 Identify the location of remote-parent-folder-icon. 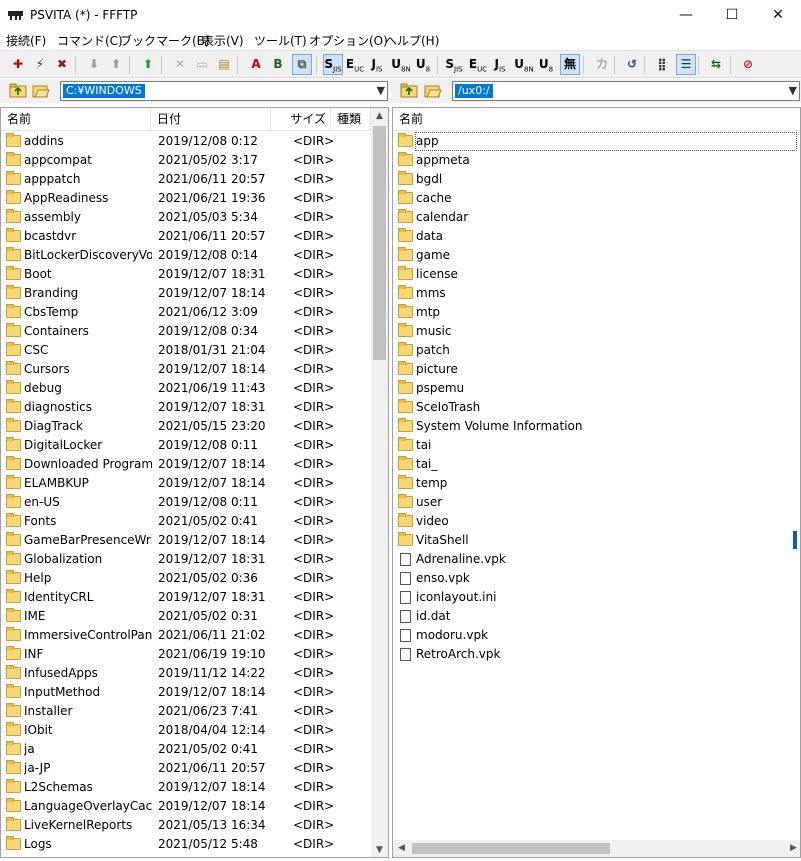
(409, 90).